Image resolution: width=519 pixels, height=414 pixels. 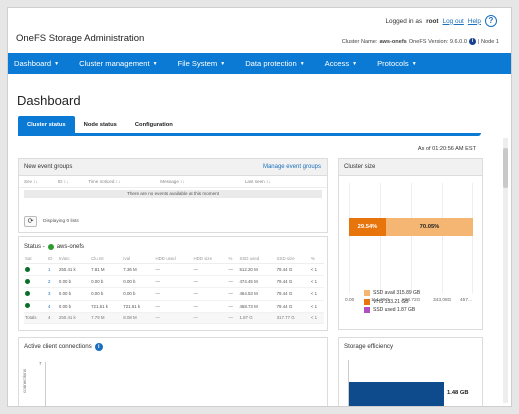 What do you see at coordinates (52, 294) in the screenshot?
I see `node-id-link: 3` at bounding box center [52, 294].